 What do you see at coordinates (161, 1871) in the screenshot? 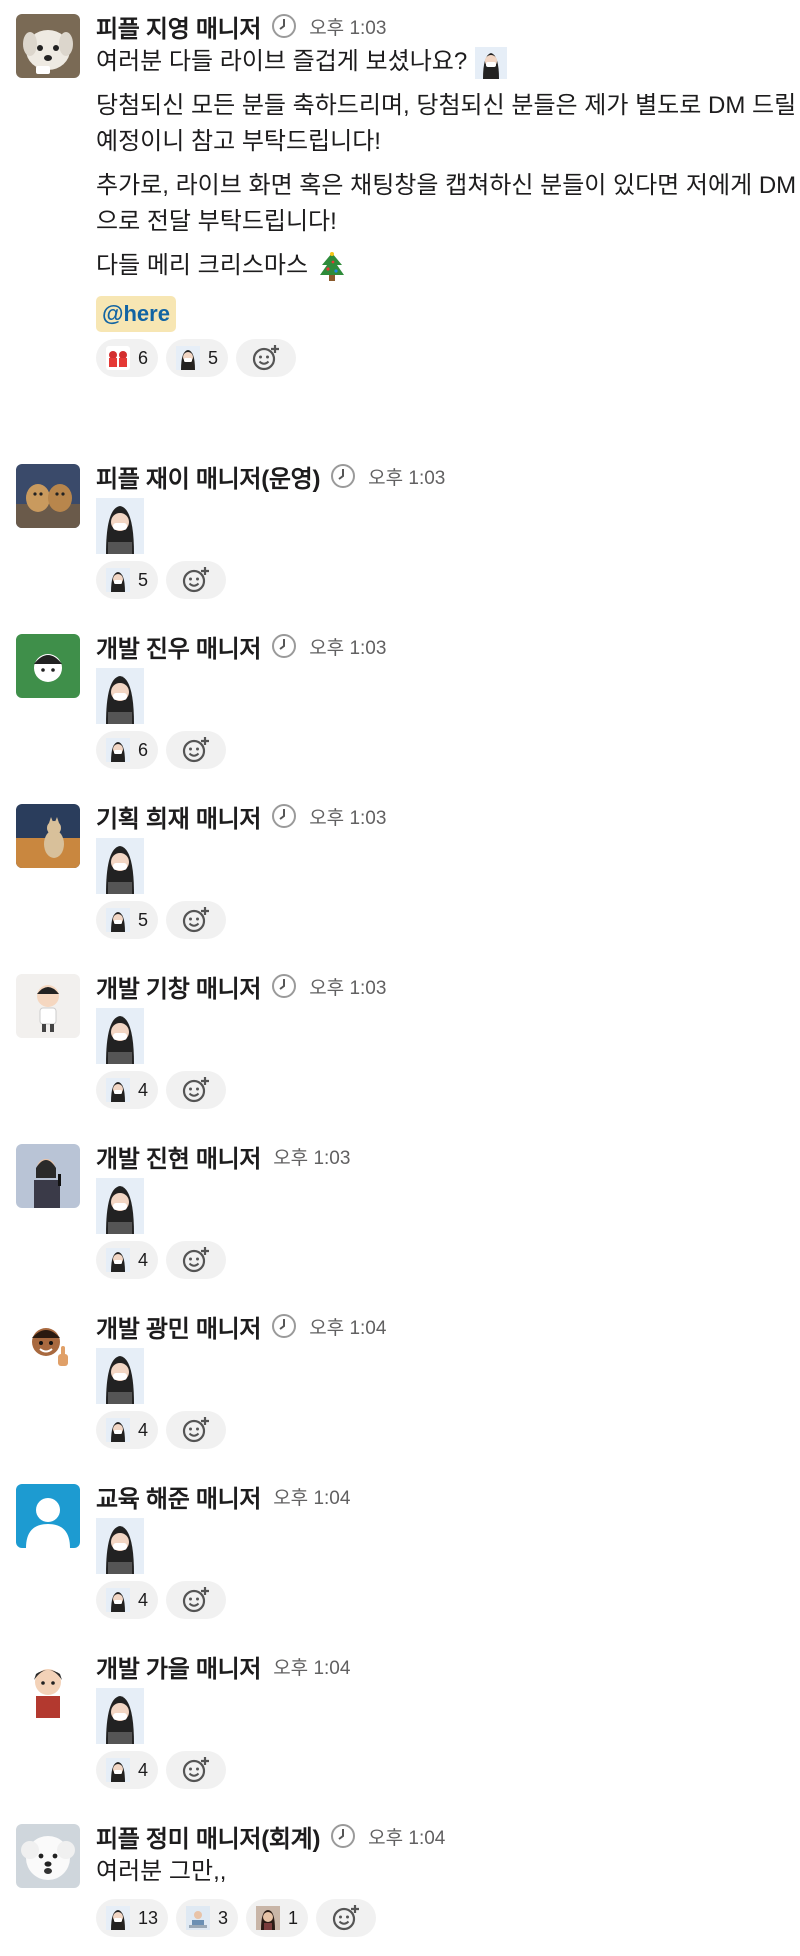
I see `message-line: 여러분 그만,,` at bounding box center [161, 1871].